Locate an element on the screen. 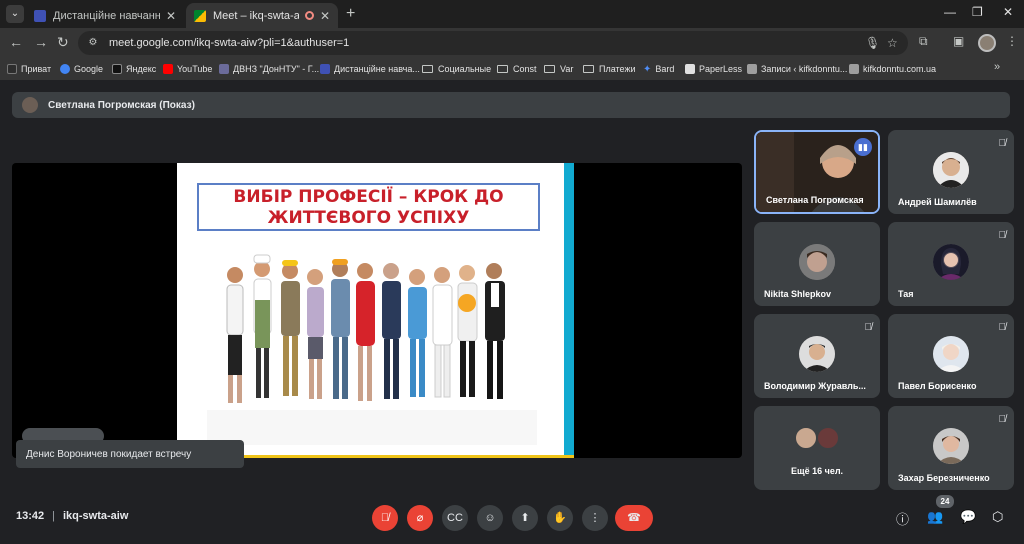 The image size is (1024, 544). bookmark-folder: Const is located at coordinates (517, 69).